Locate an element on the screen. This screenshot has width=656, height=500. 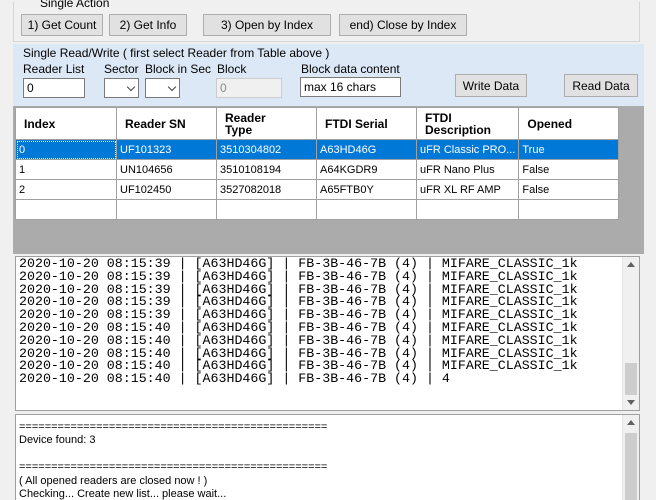
cell-reader-type is located at coordinates (266, 209).